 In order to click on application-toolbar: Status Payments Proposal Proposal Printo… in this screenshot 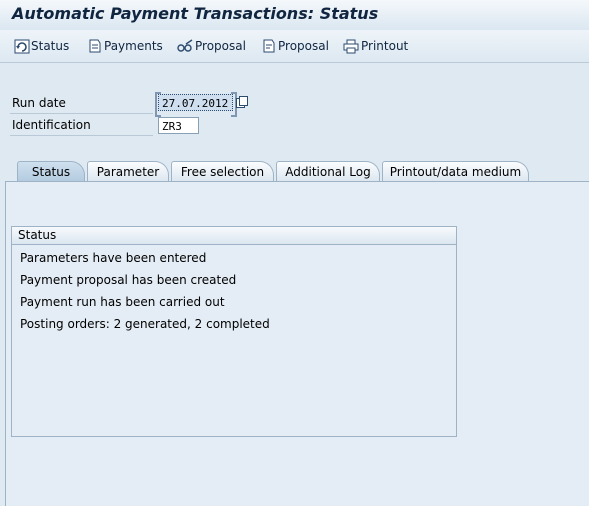, I will do `click(294, 46)`.